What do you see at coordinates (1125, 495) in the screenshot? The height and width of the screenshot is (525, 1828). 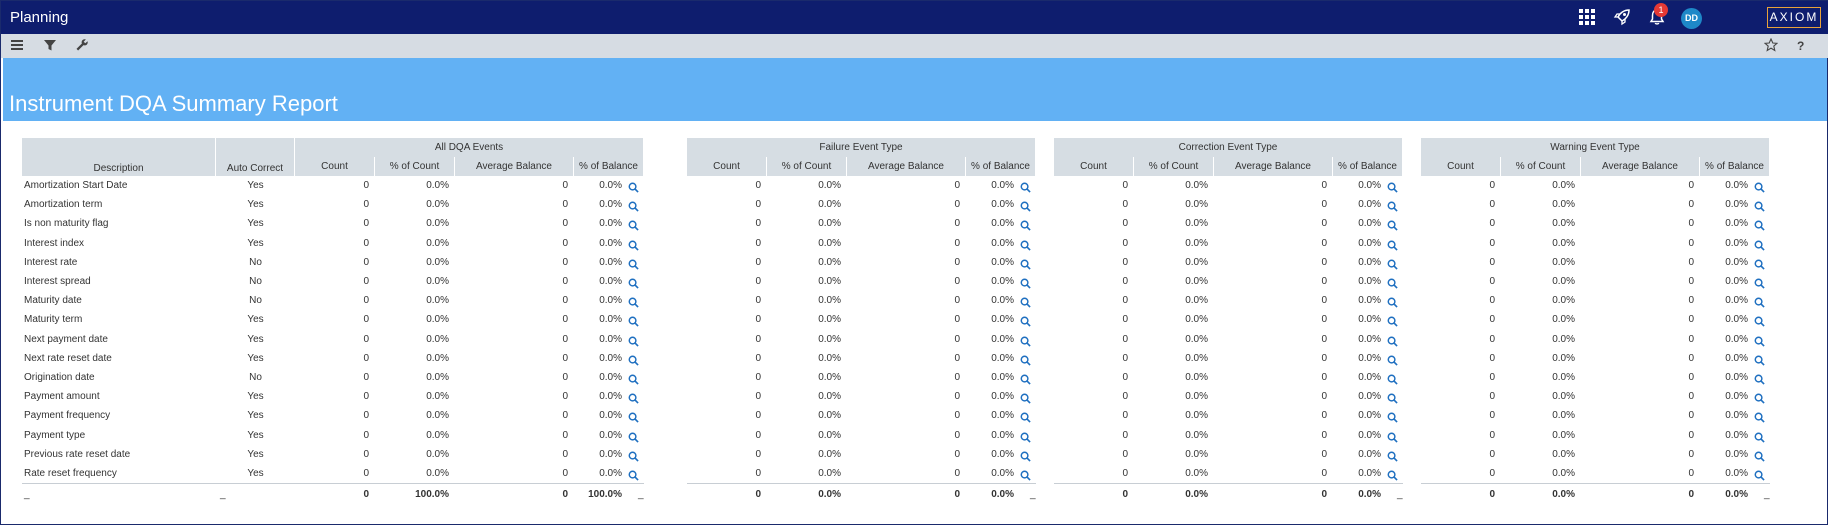 I see `total-cell: 0` at bounding box center [1125, 495].